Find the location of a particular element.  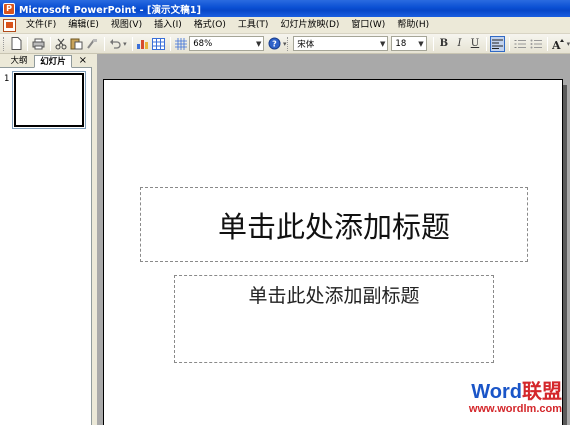

slide-number: 1 is located at coordinates (7, 79).